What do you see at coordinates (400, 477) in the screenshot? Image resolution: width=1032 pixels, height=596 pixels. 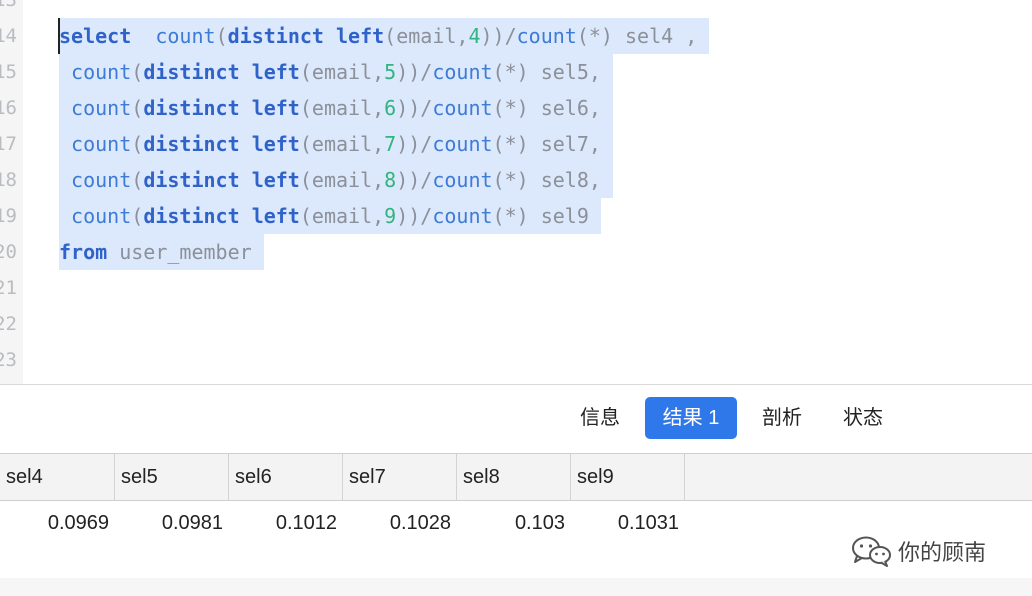 I see `column-header-sel7: sel7` at bounding box center [400, 477].